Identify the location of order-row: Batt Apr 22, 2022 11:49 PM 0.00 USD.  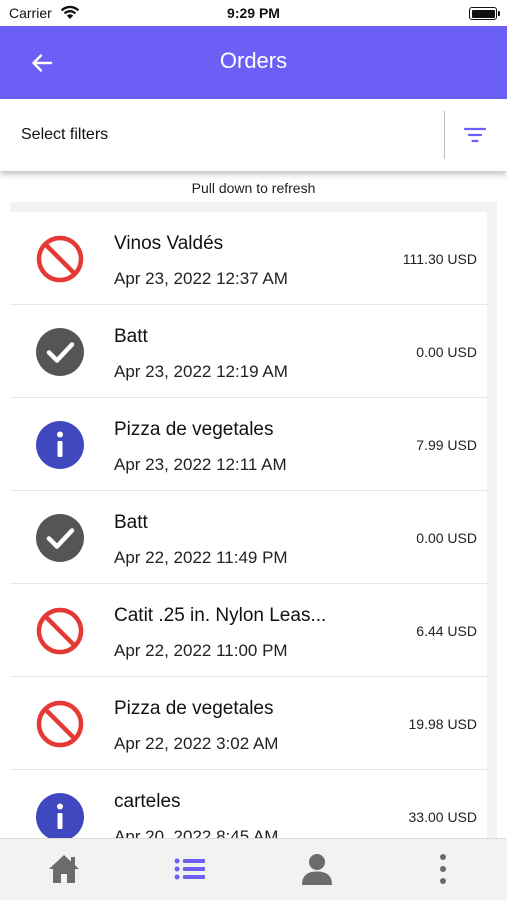
(248, 537).